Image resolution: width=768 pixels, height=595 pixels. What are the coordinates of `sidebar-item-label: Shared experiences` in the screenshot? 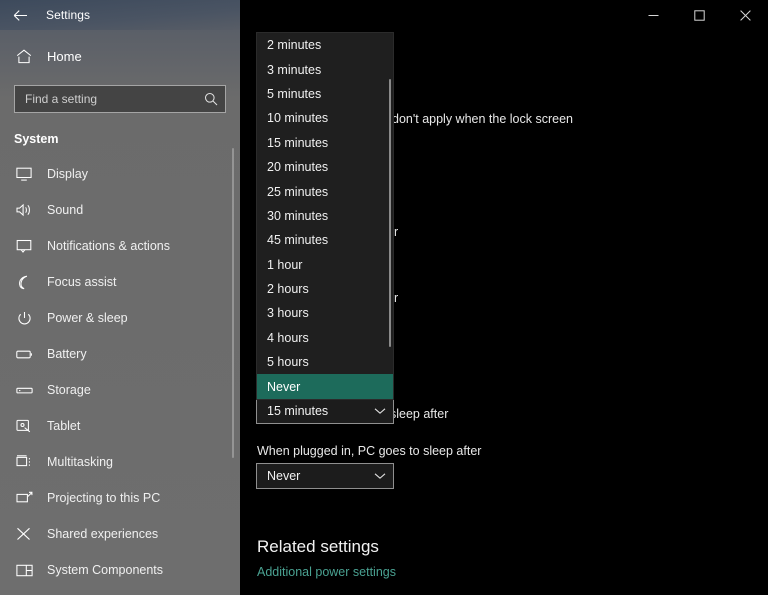 It's located at (103, 534).